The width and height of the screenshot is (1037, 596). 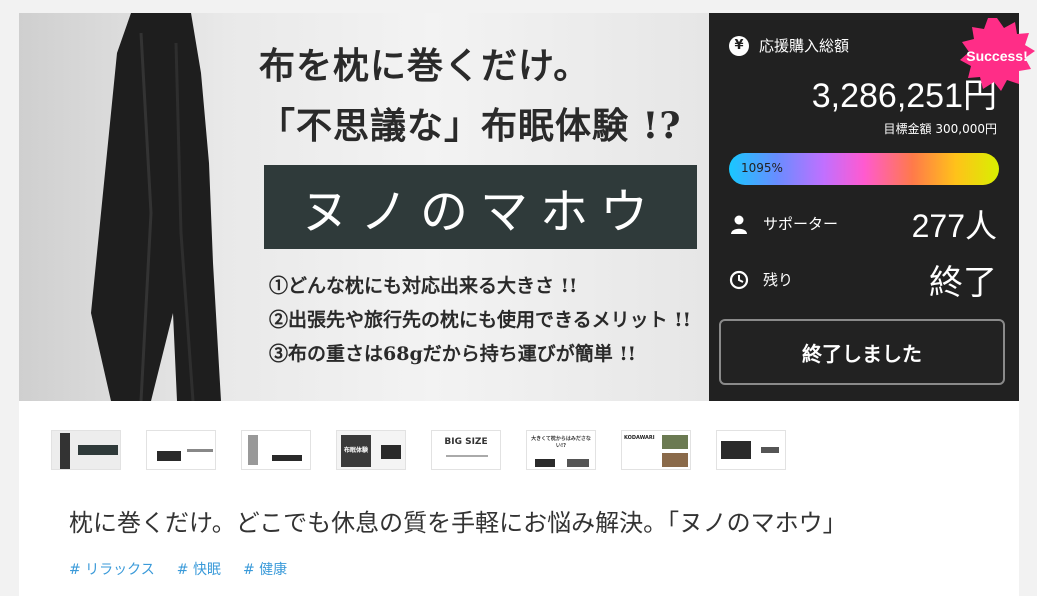 What do you see at coordinates (656, 450) in the screenshot?
I see `thumbnail-7: KODAWARI` at bounding box center [656, 450].